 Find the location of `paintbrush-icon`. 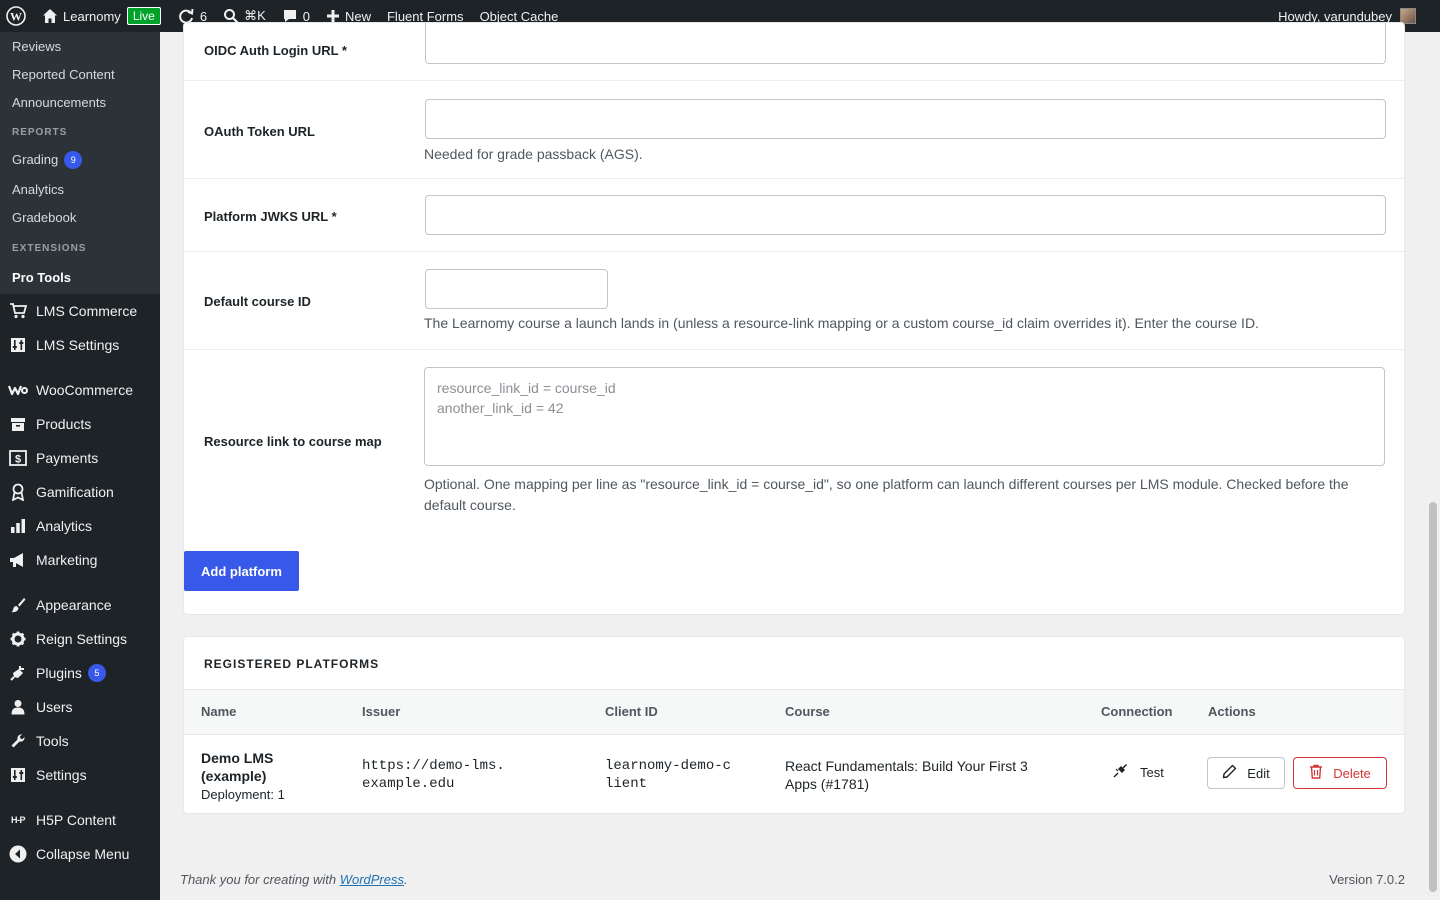

paintbrush-icon is located at coordinates (18, 605).